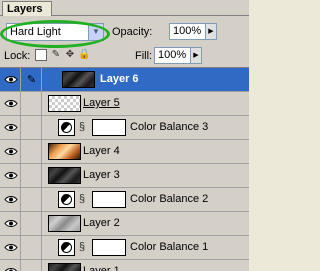  What do you see at coordinates (101, 151) in the screenshot?
I see `layer-name: Layer 4` at bounding box center [101, 151].